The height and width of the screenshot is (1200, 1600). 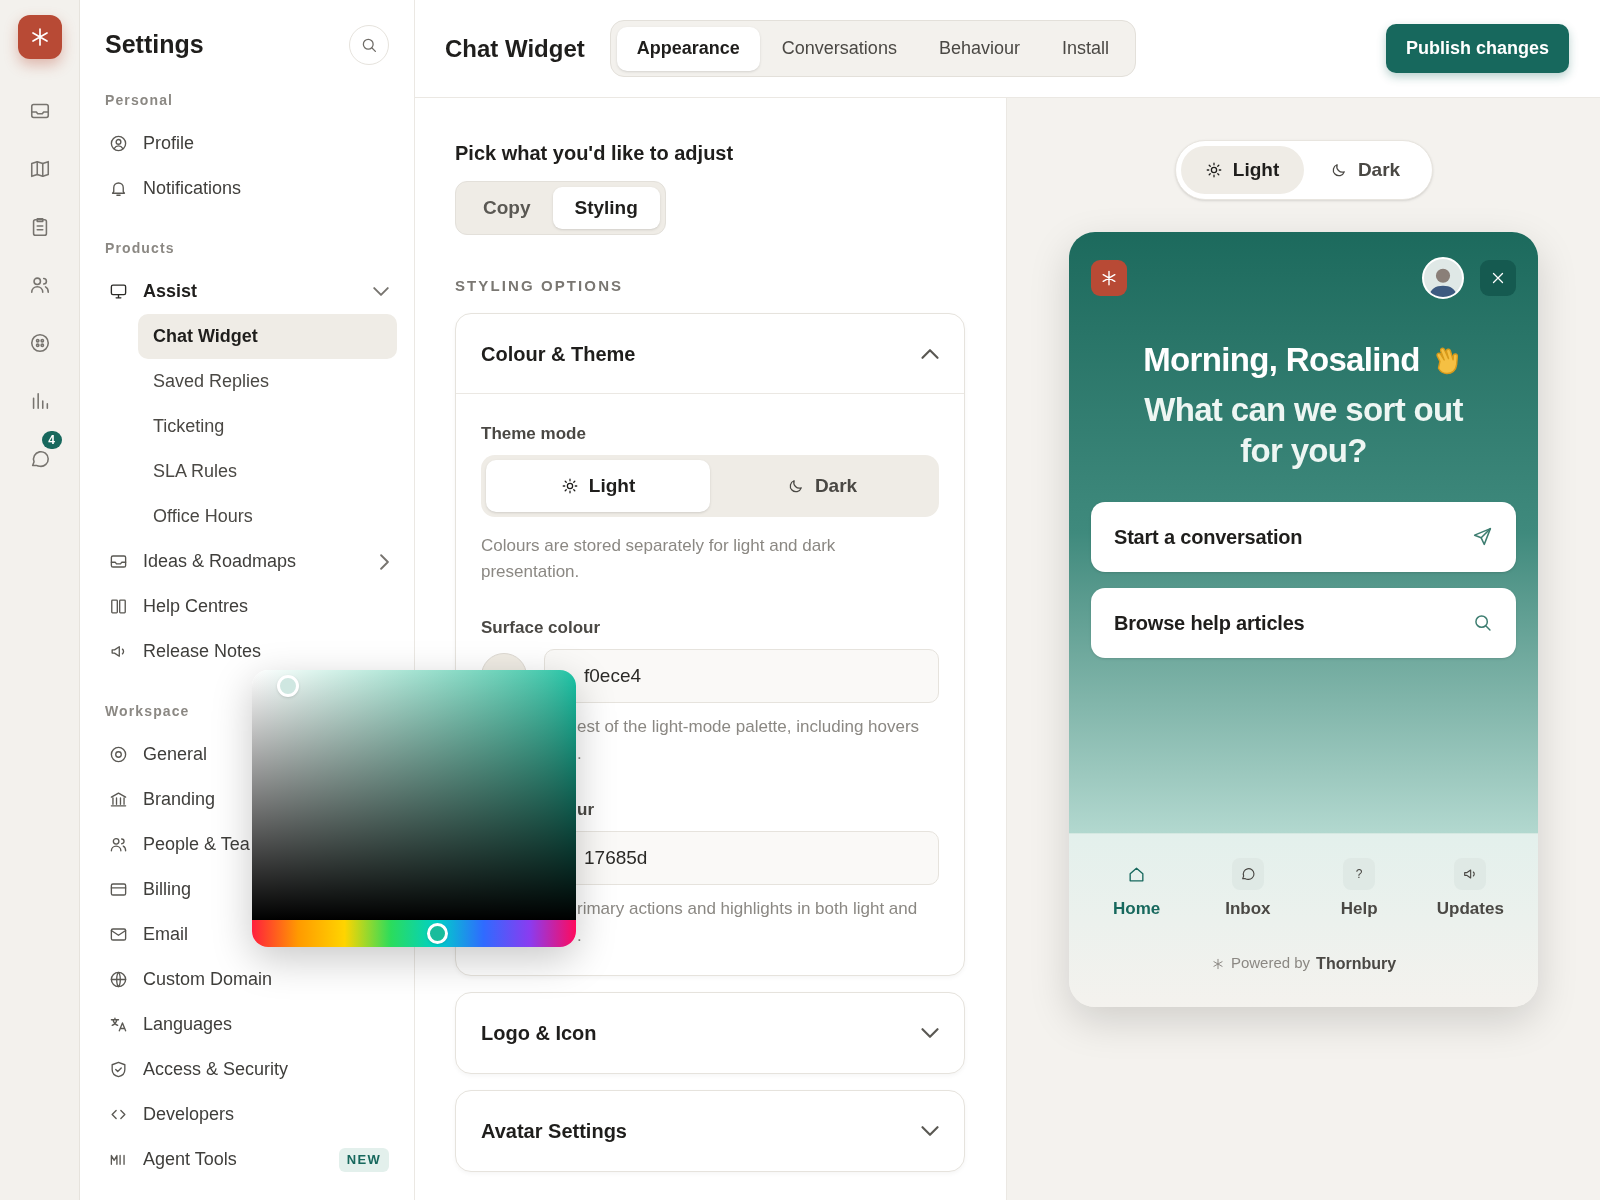 I want to click on chat-bubble-icon, so click(x=1247, y=874).